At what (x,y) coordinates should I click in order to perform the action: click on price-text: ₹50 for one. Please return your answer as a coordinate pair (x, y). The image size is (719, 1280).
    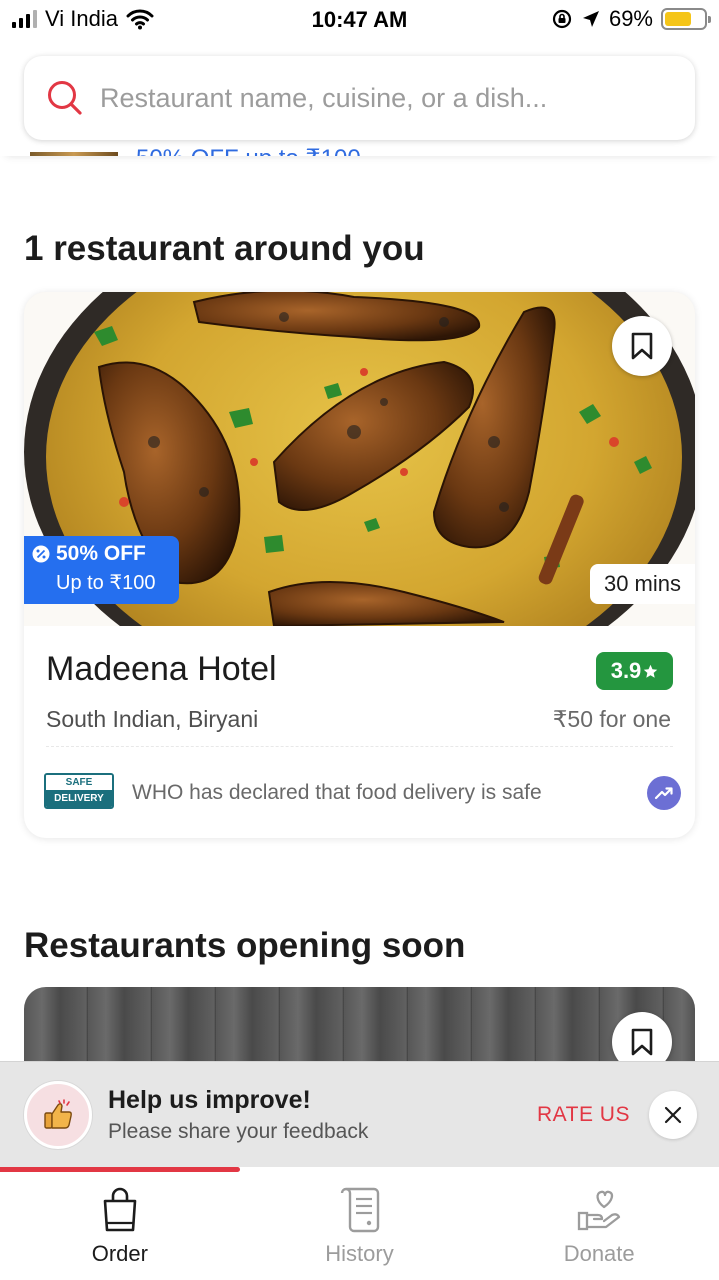
    Looking at the image, I should click on (611, 719).